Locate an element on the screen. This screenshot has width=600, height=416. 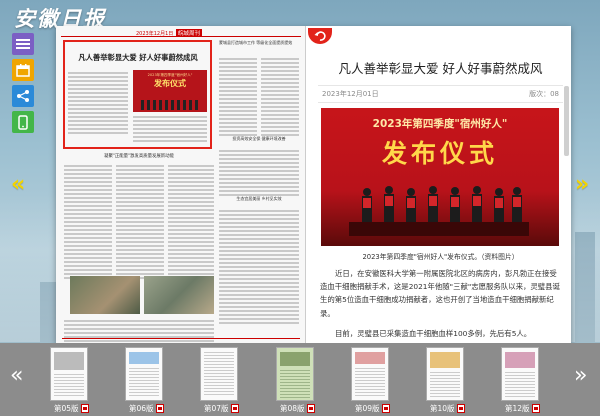
mobile-button is located at coordinates (23, 122).